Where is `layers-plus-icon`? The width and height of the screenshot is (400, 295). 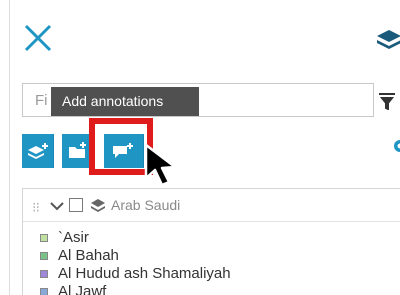
layers-plus-icon is located at coordinates (38, 151).